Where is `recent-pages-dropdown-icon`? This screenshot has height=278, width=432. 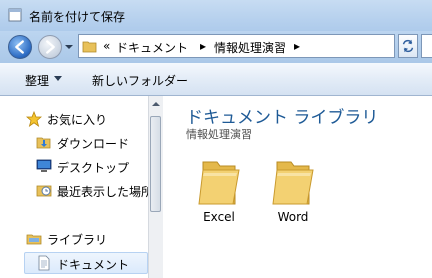
recent-pages-dropdown-icon is located at coordinates (69, 47).